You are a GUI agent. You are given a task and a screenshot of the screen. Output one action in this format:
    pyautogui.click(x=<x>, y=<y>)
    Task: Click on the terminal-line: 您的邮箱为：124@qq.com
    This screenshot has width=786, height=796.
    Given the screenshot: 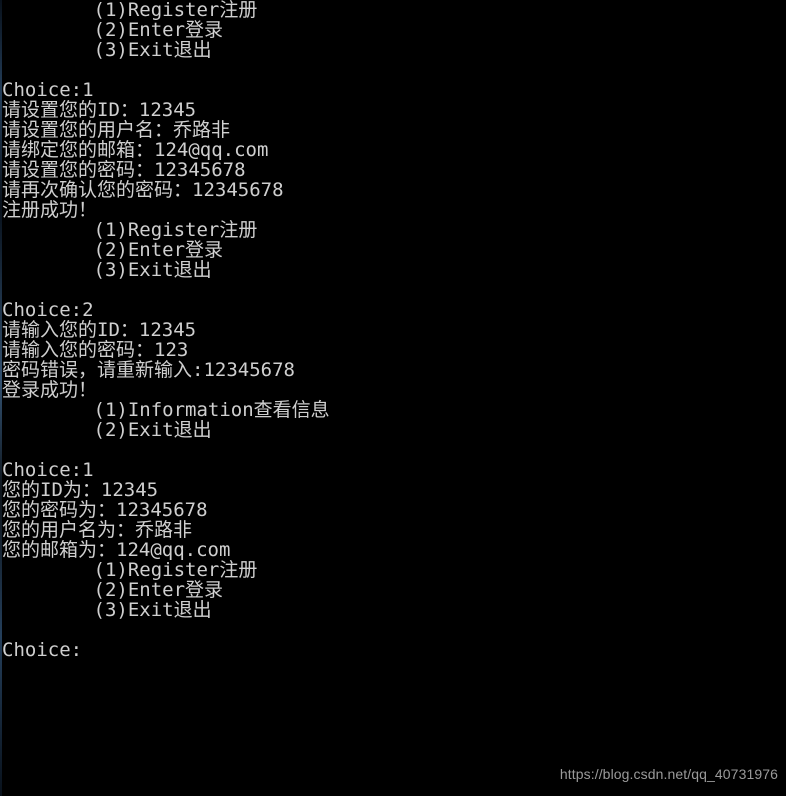 What is the action you would take?
    pyautogui.click(x=116, y=550)
    